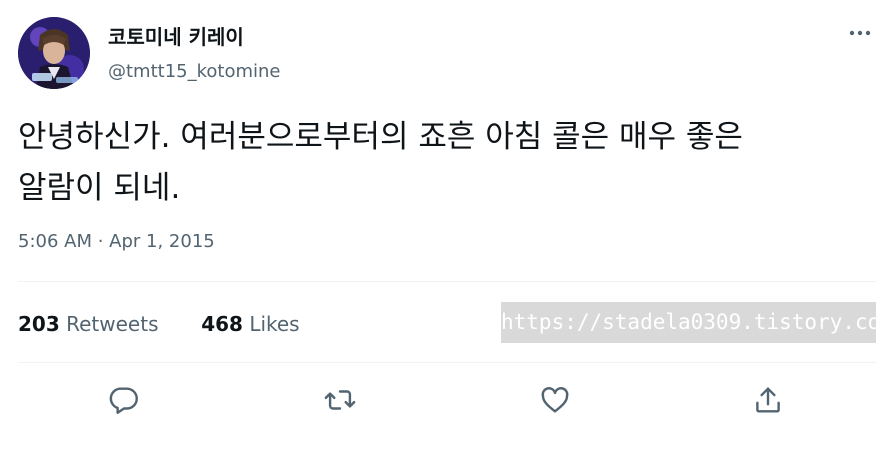 This screenshot has width=894, height=454. I want to click on watermark-url: https://stadela0309.tistory.com, so click(688, 322).